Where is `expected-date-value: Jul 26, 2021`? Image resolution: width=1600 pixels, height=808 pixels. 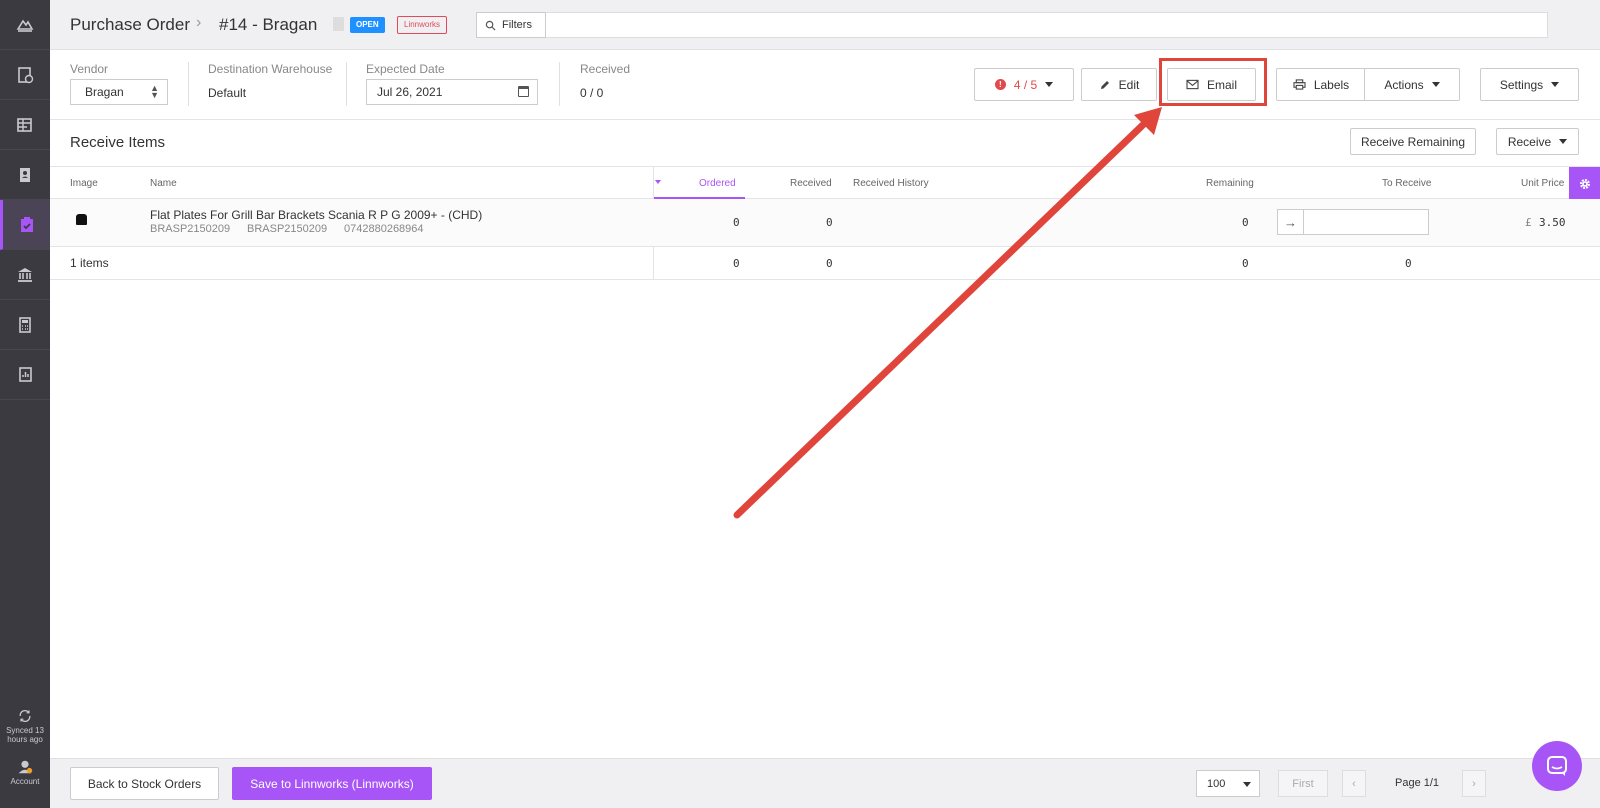 expected-date-value: Jul 26, 2021 is located at coordinates (410, 92).